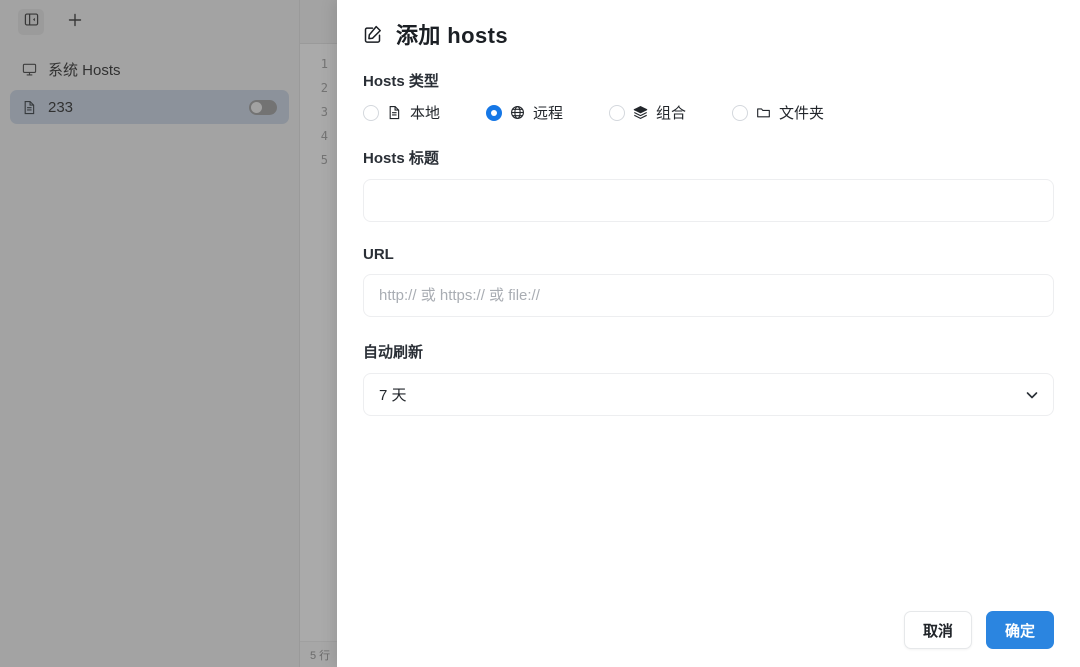 Image resolution: width=1080 pixels, height=667 pixels. I want to click on layers-icon, so click(640, 112).